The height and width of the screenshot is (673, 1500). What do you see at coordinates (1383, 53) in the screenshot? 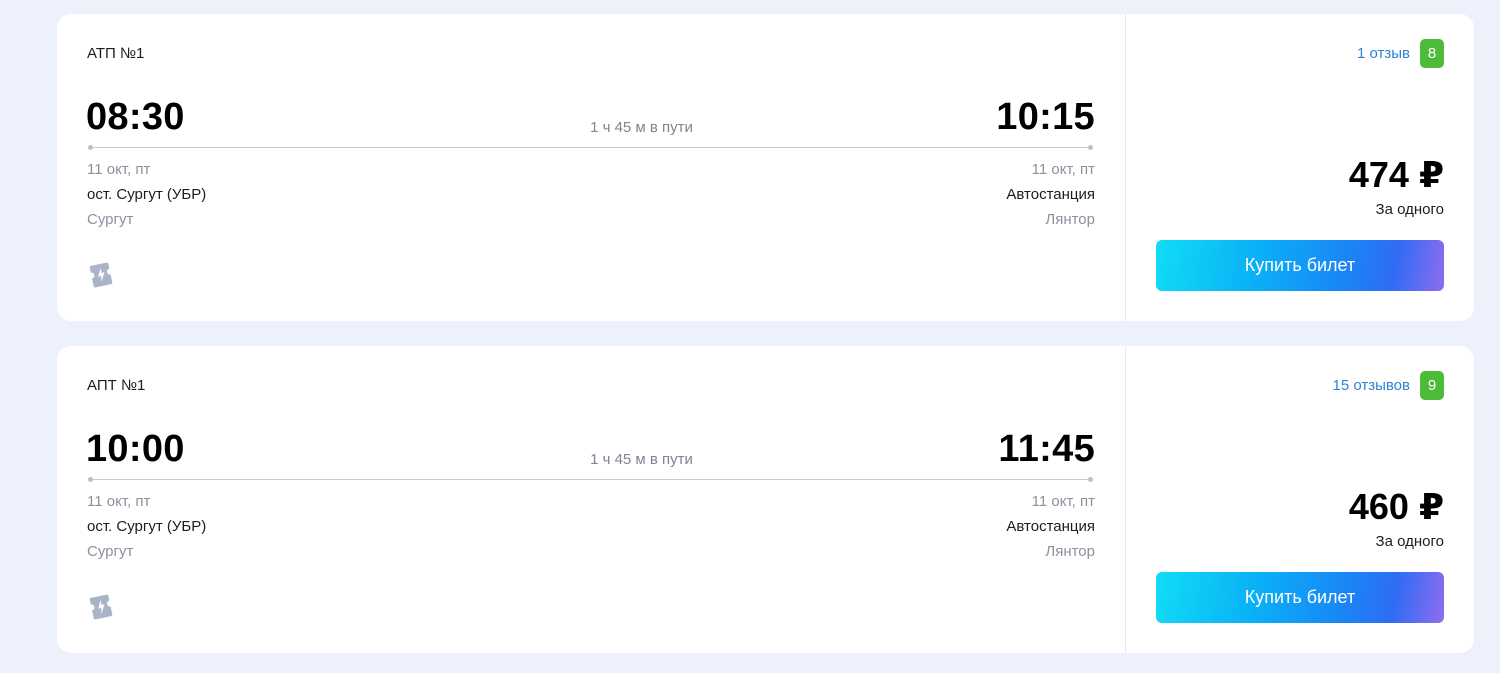
I see `reviews-link: 1 отзыв` at bounding box center [1383, 53].